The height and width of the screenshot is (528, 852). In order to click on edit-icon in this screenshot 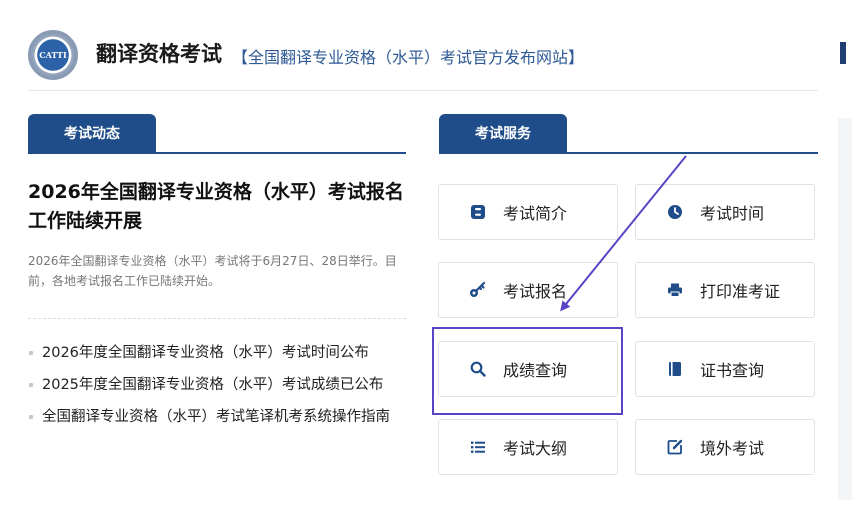, I will do `click(675, 447)`.